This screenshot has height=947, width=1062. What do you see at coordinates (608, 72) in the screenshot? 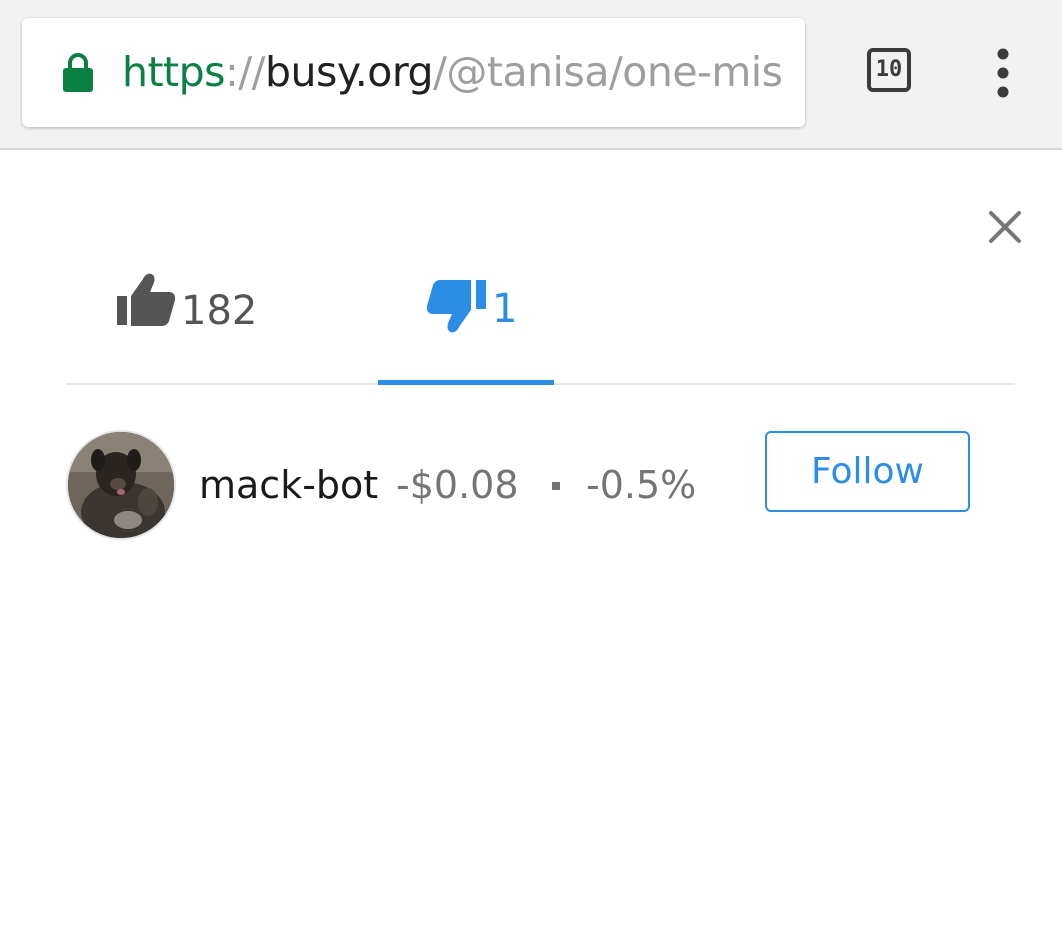
I see `url-path: /@tanisa/one-mis` at bounding box center [608, 72].